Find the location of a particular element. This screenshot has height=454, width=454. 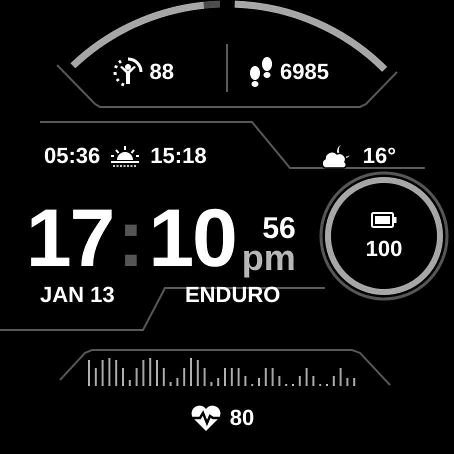

heart-rate: 80 is located at coordinates (242, 418).